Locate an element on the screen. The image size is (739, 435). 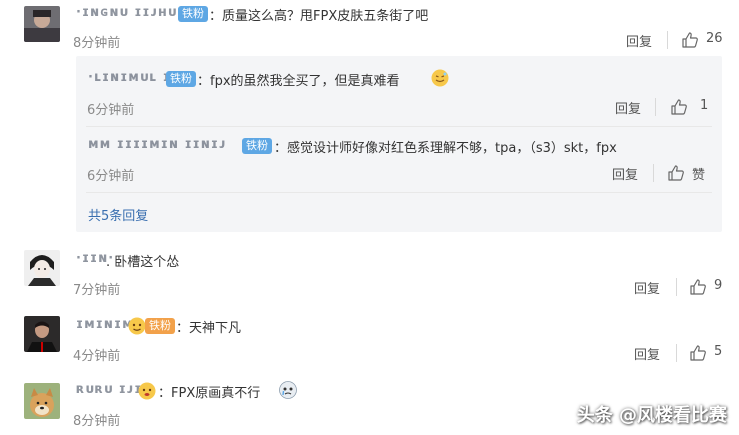
watermark: 头条 @风楼看比赛 is located at coordinates (651, 415).